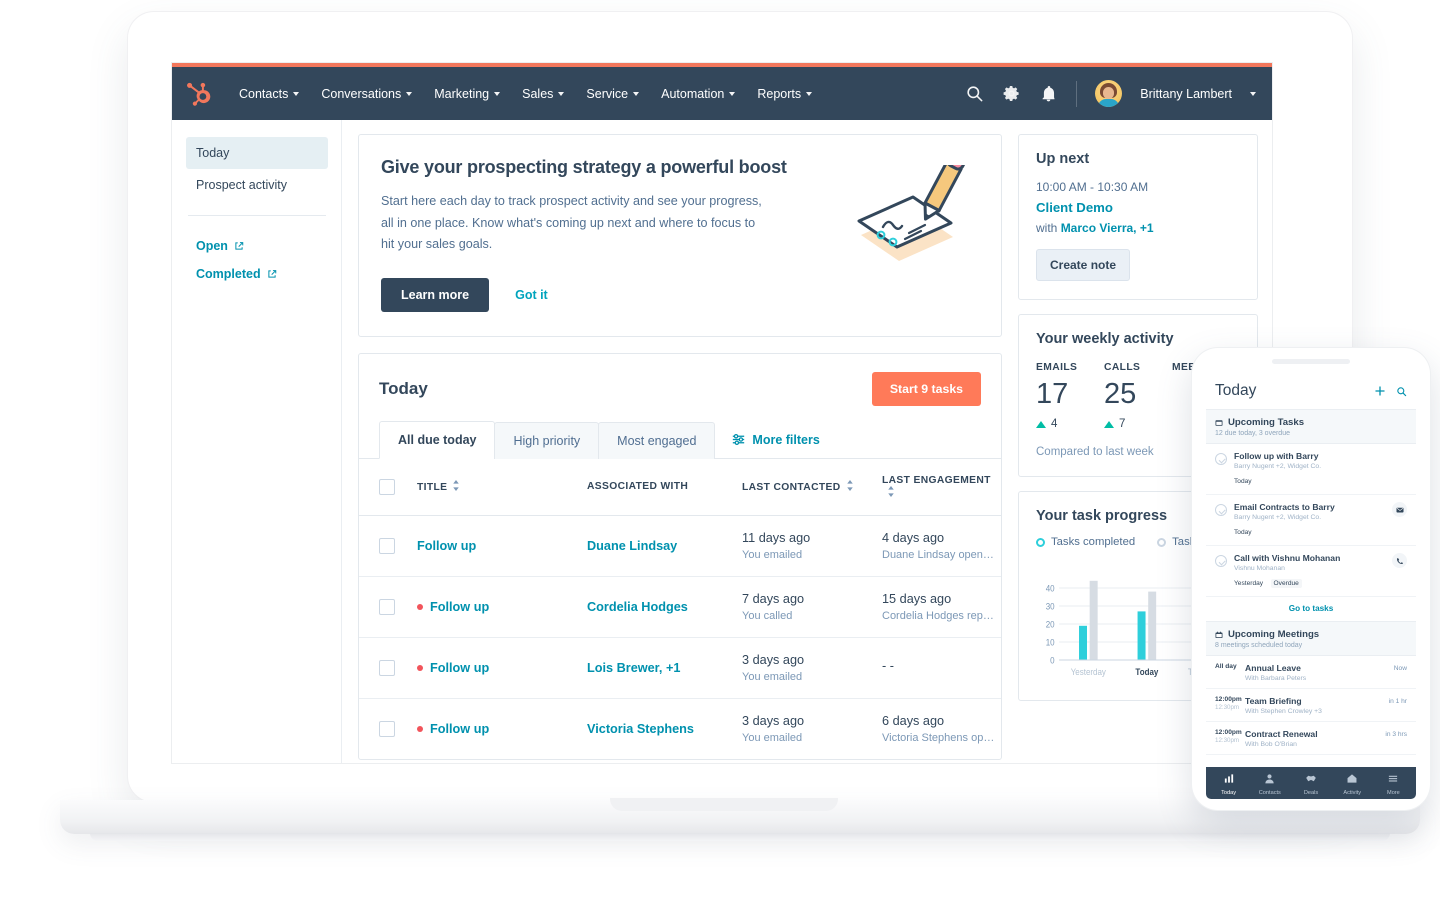 This screenshot has height=917, width=1440. Describe the element at coordinates (1352, 783) in the screenshot. I see `phone-nav-activity: Activity` at that location.